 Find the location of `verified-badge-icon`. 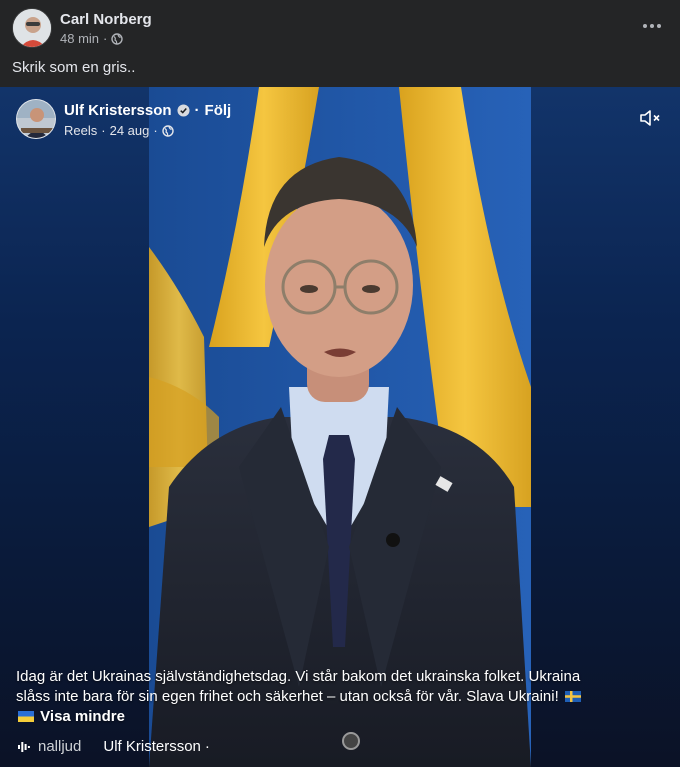

verified-badge-icon is located at coordinates (183, 110).